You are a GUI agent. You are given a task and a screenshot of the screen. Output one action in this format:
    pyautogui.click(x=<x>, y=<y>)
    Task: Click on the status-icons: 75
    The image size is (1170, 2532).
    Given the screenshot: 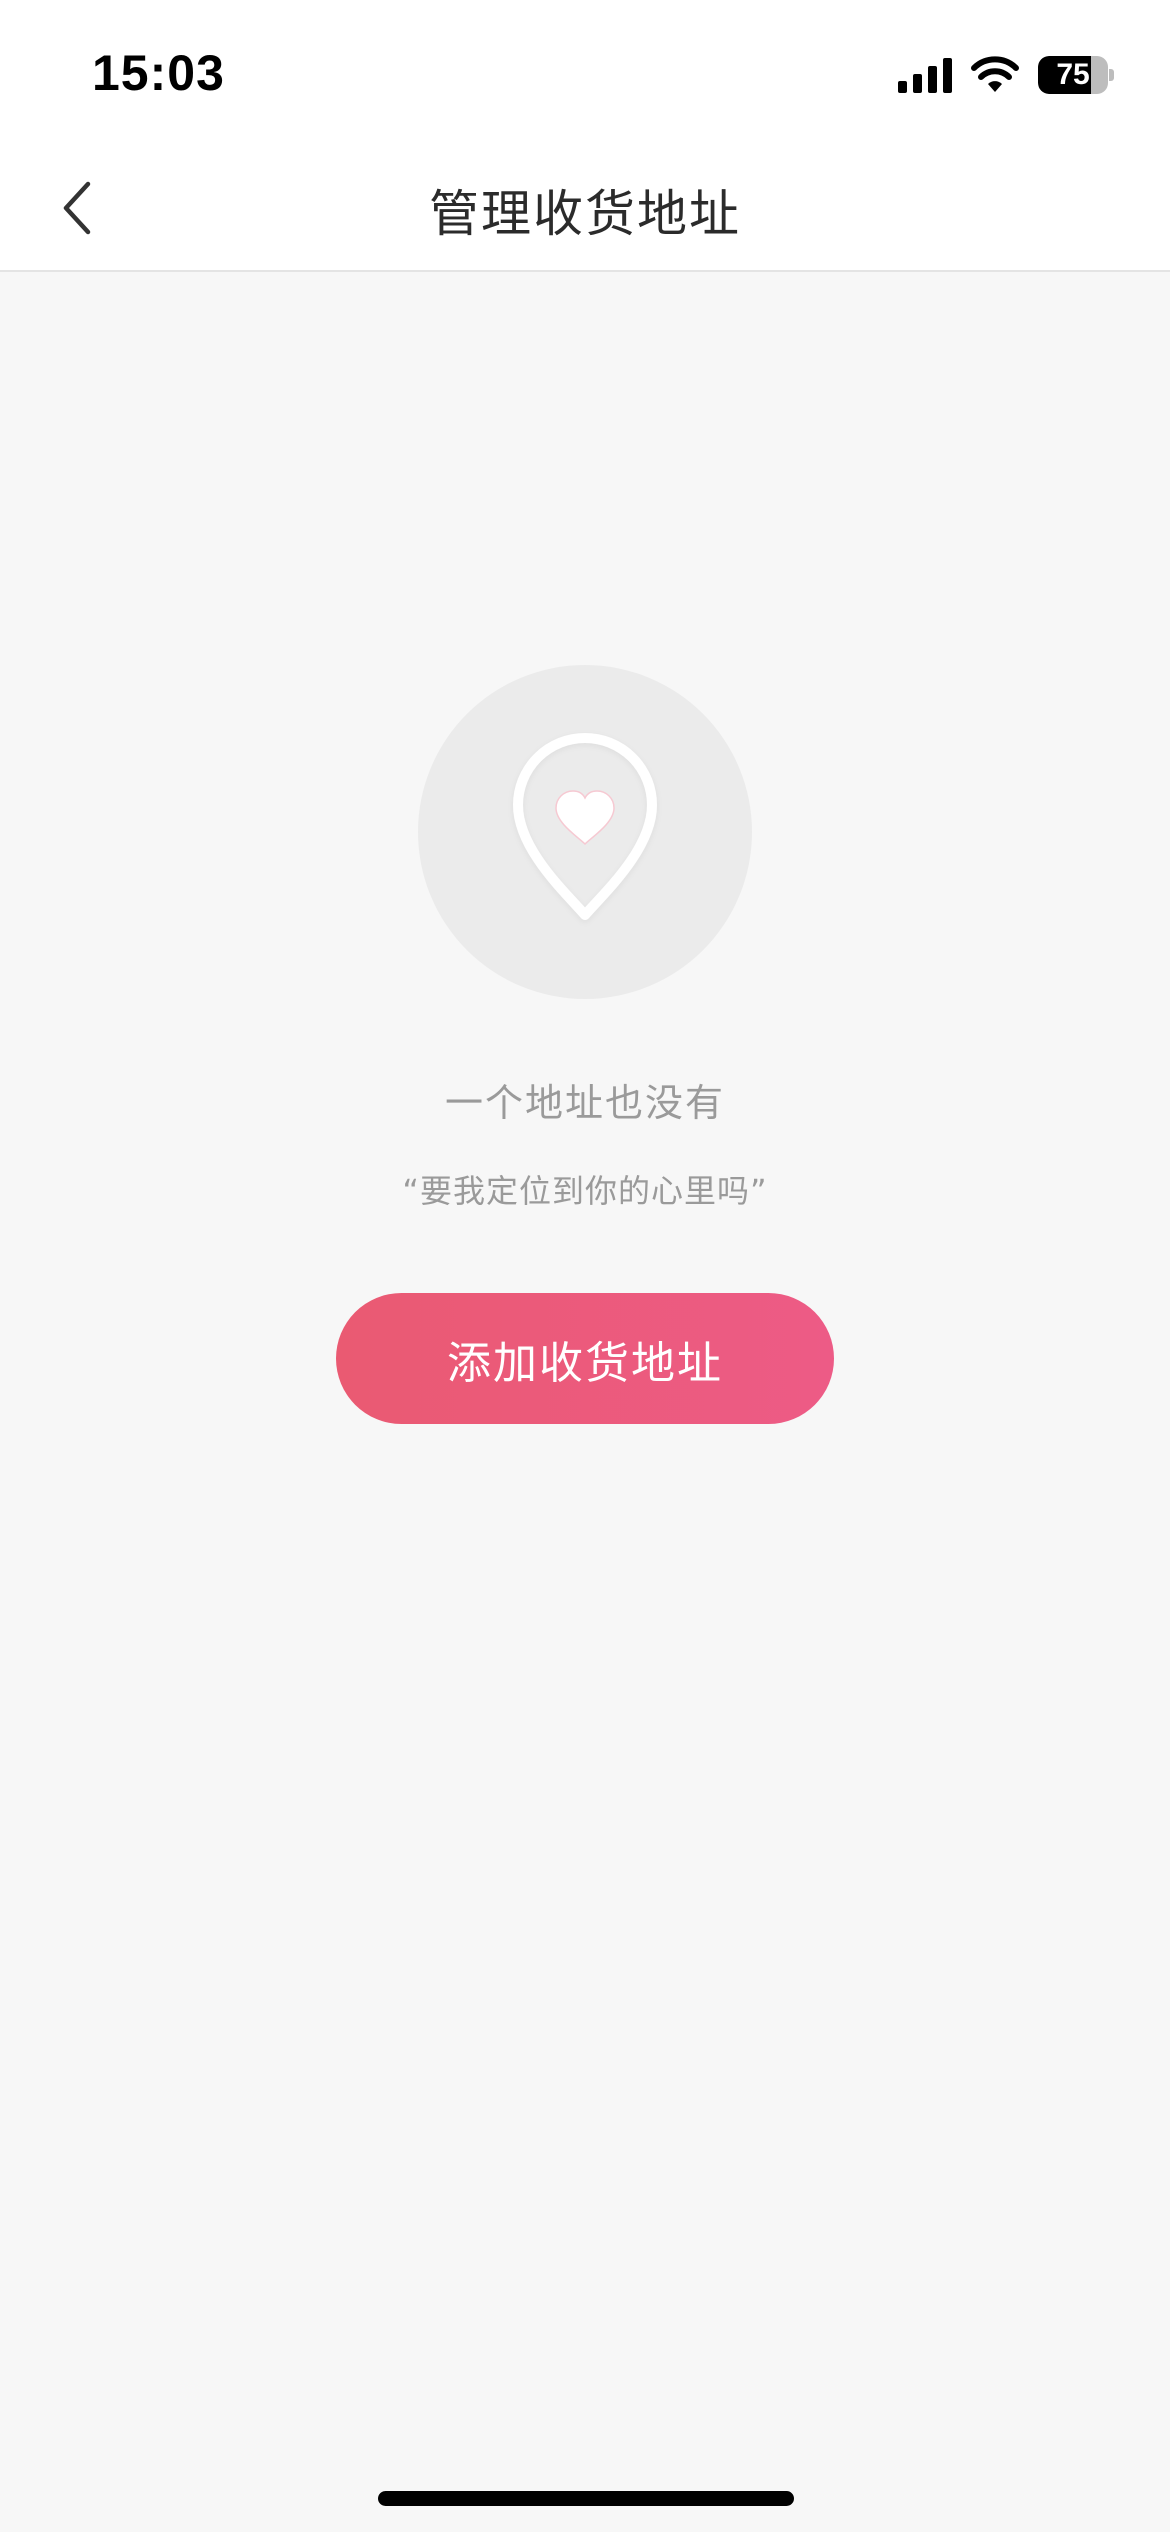 What is the action you would take?
    pyautogui.click(x=1006, y=75)
    